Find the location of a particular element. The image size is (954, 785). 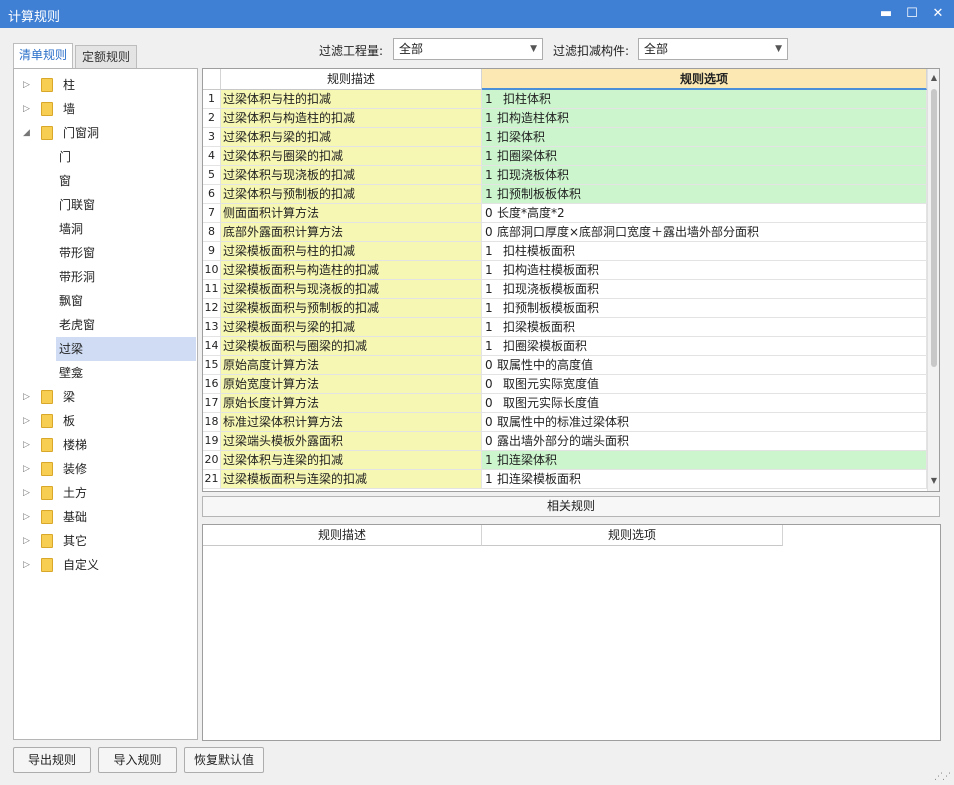

filter-project-select: 全部 ▼ is located at coordinates (468, 49).